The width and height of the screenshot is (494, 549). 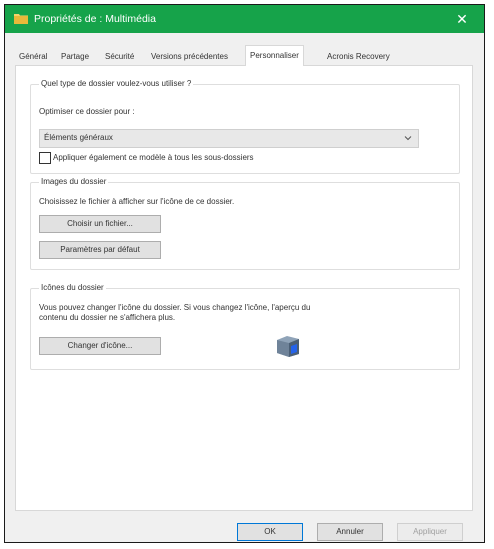 What do you see at coordinates (270, 532) in the screenshot?
I see `ok-button: OK` at bounding box center [270, 532].